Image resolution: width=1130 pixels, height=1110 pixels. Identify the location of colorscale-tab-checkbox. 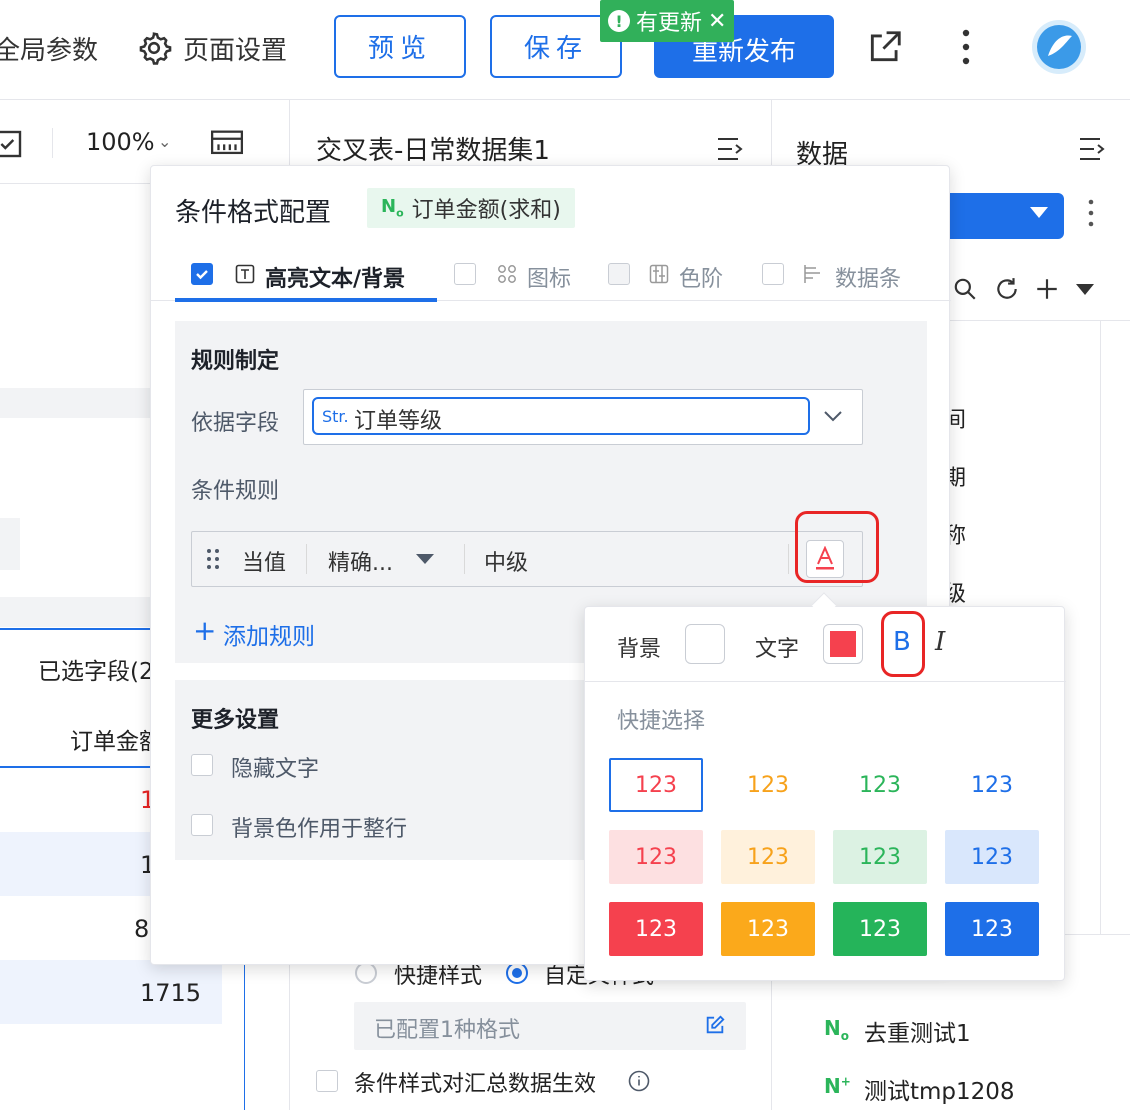
(619, 274).